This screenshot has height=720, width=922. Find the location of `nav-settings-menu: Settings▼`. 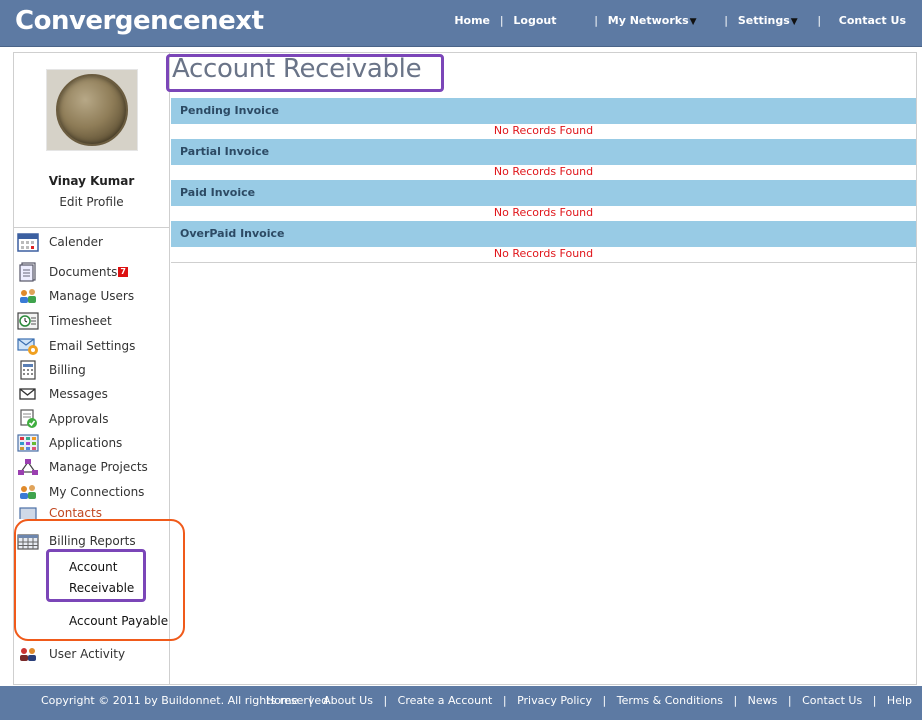

nav-settings-menu: Settings▼ is located at coordinates (768, 20).